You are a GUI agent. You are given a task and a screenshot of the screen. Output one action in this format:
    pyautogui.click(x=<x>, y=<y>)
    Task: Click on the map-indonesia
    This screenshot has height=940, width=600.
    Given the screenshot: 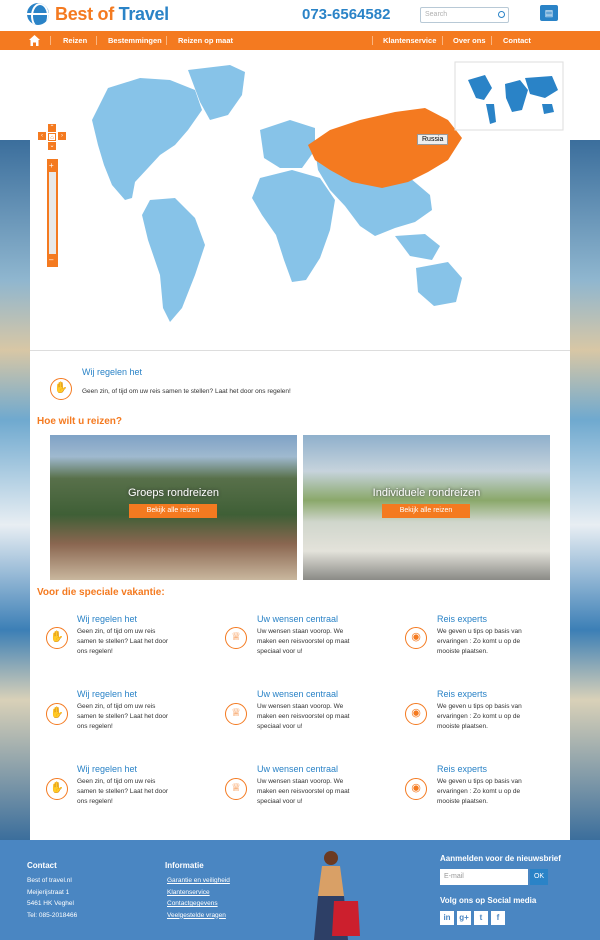 What is the action you would take?
    pyautogui.click(x=417, y=247)
    